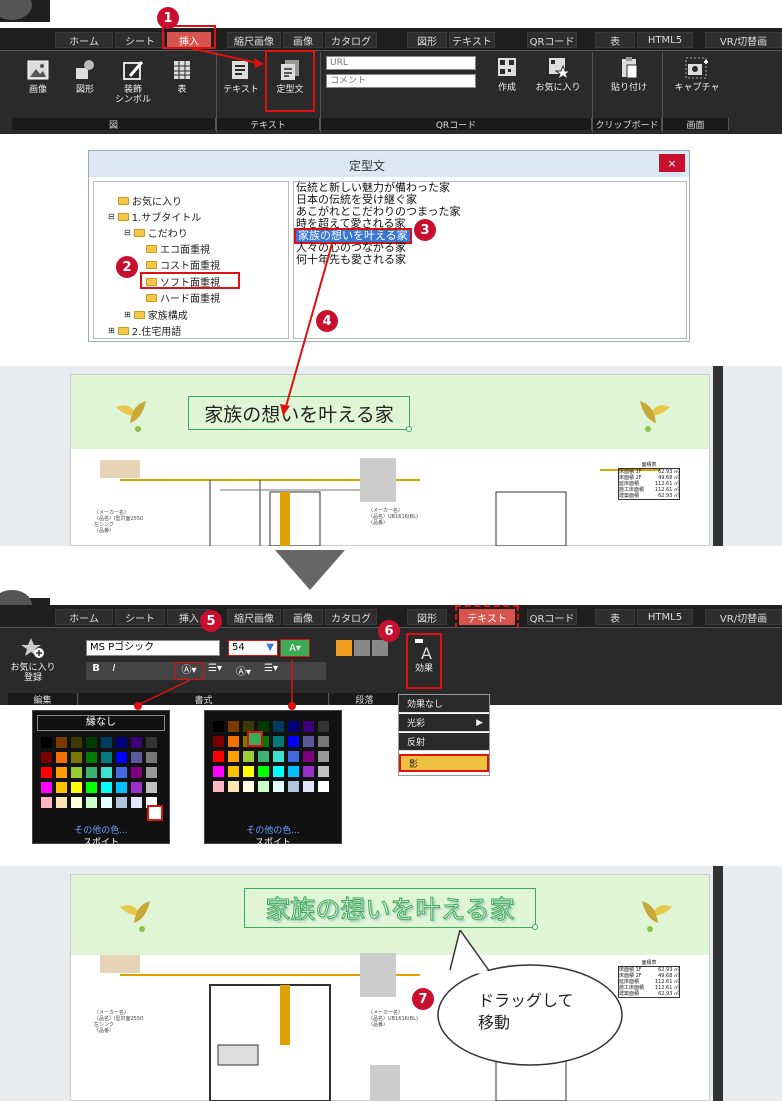  What do you see at coordinates (743, 617) in the screenshot?
I see `tab-vr: VR/切替画` at bounding box center [743, 617].